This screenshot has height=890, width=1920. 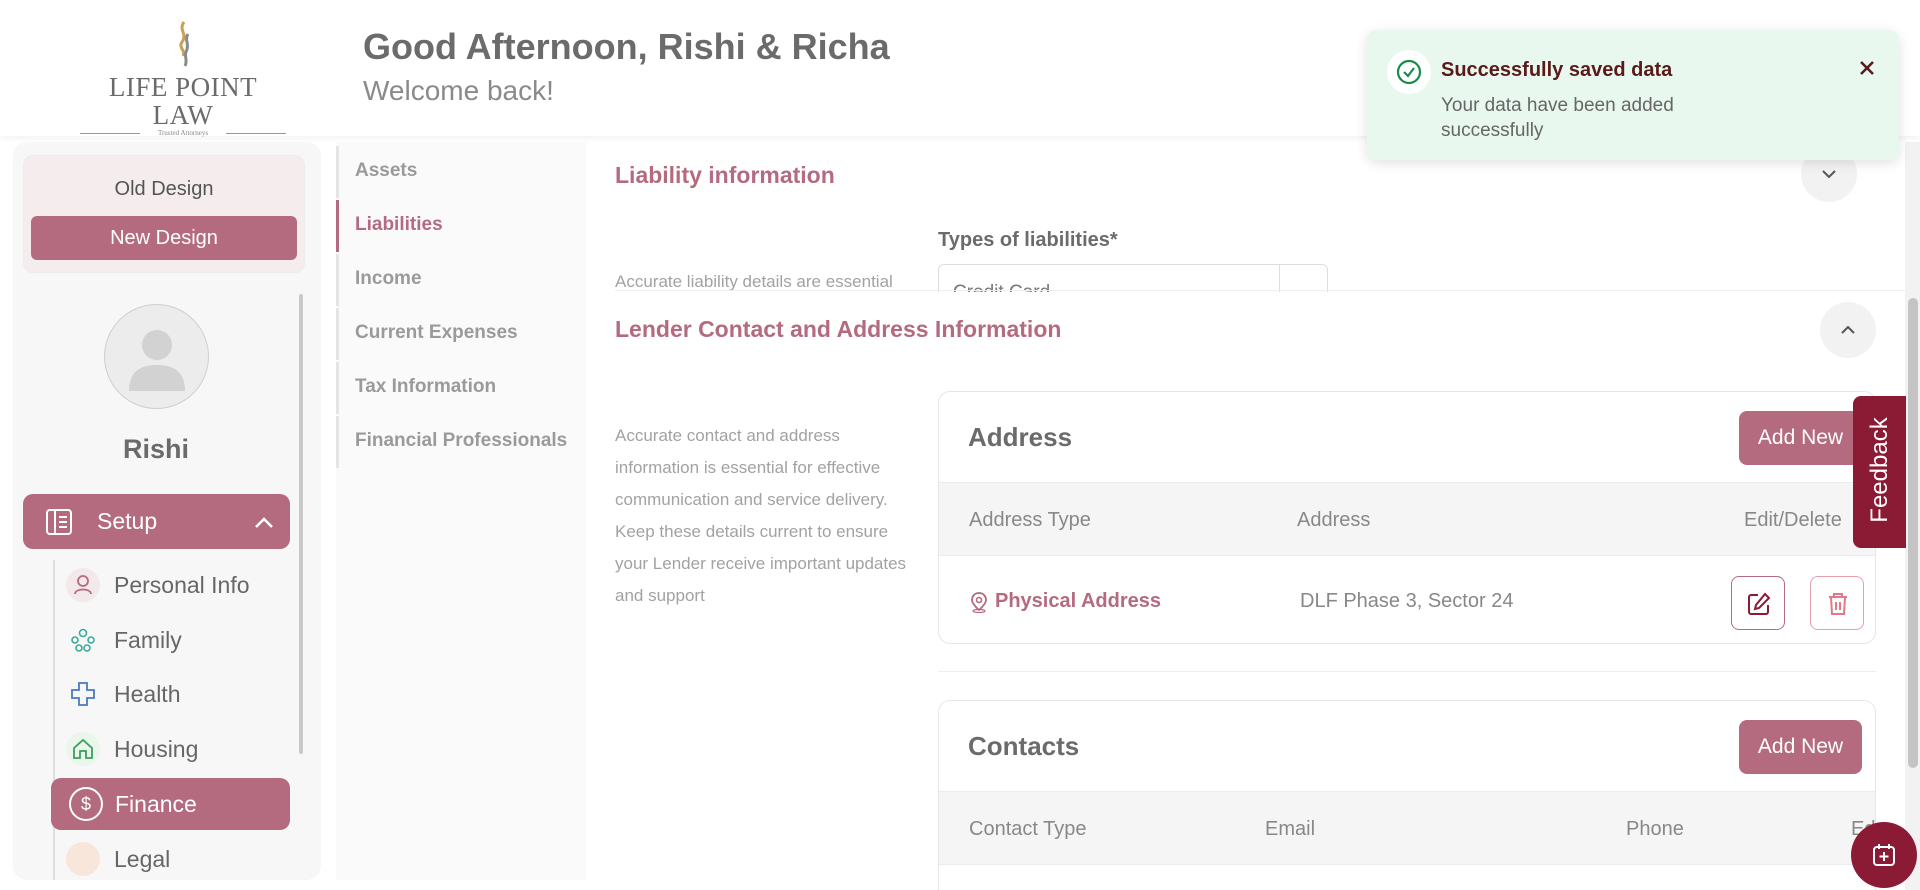 What do you see at coordinates (461, 280) in the screenshot?
I see `subnav-income: Income` at bounding box center [461, 280].